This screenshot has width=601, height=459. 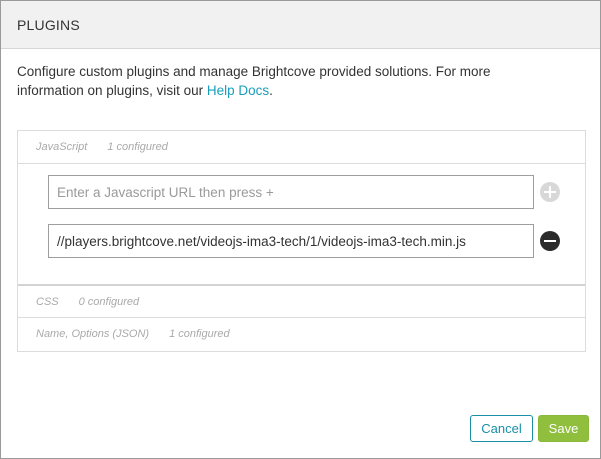 I want to click on plus-circle-icon, so click(x=550, y=192).